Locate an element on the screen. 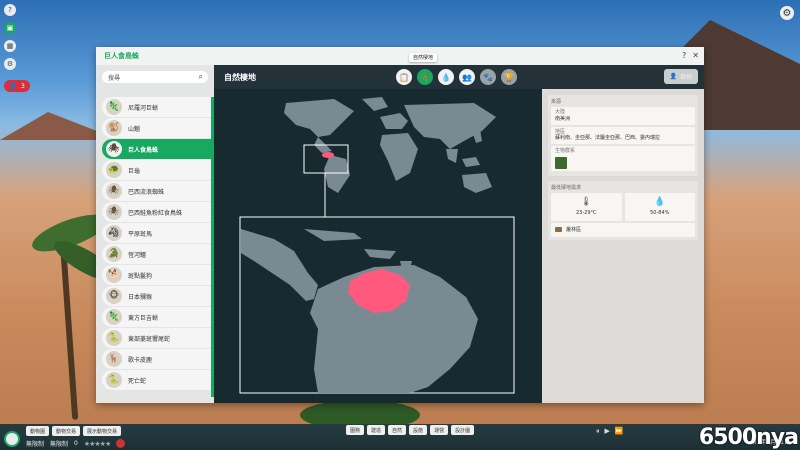 This screenshot has height=450, width=800. calendar-button: ▦ is located at coordinates (10, 46).